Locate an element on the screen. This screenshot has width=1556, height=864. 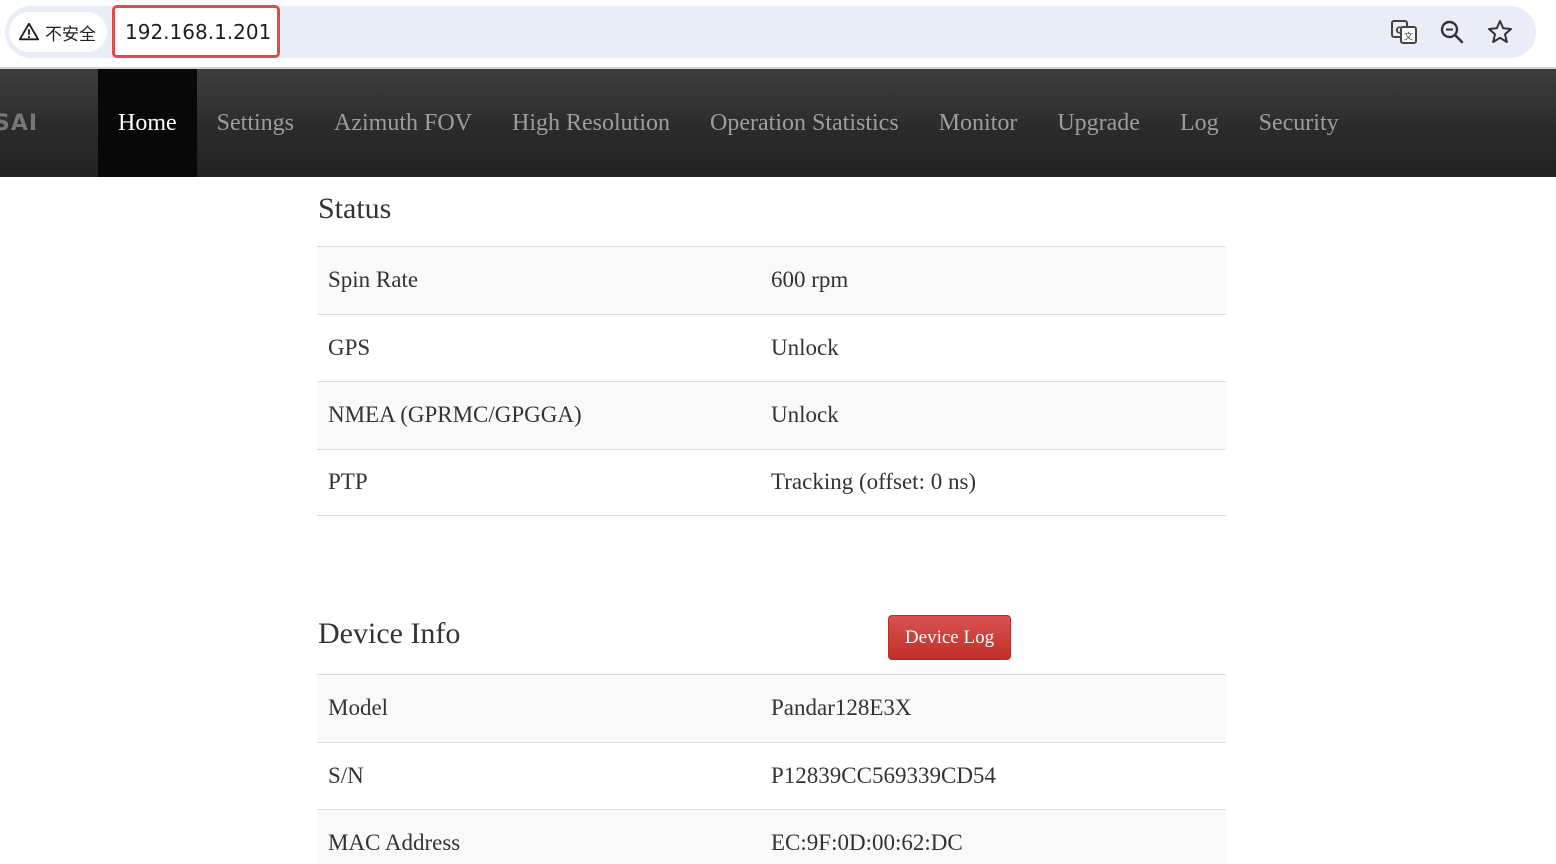
table-row: MAC Address EC:9F:0D:00:62:DC is located at coordinates (771, 836).